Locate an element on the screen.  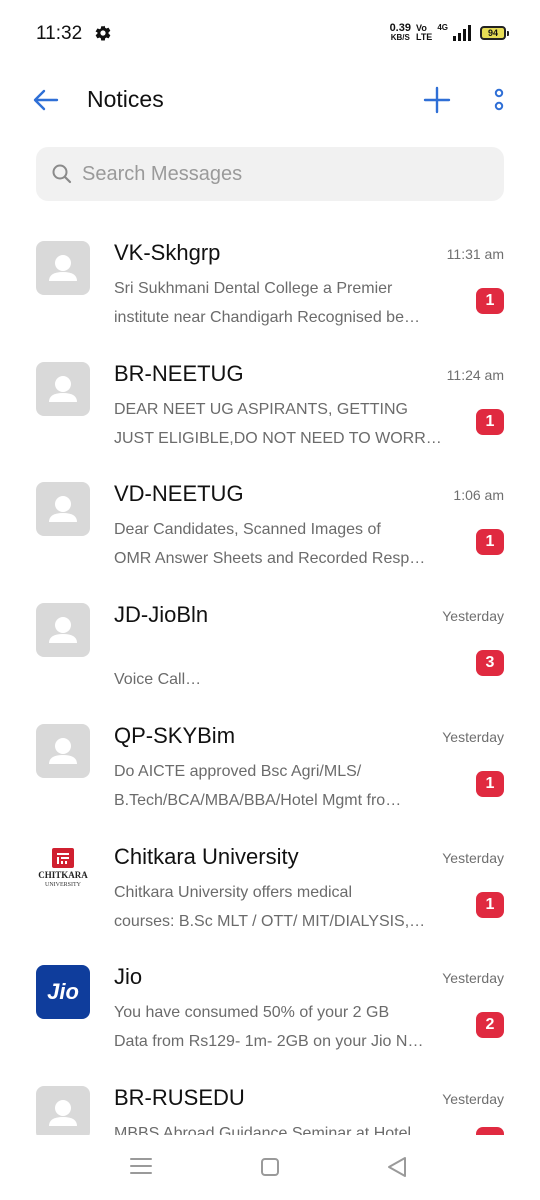
network-speed-unit: KB/S is located at coordinates (400, 37).